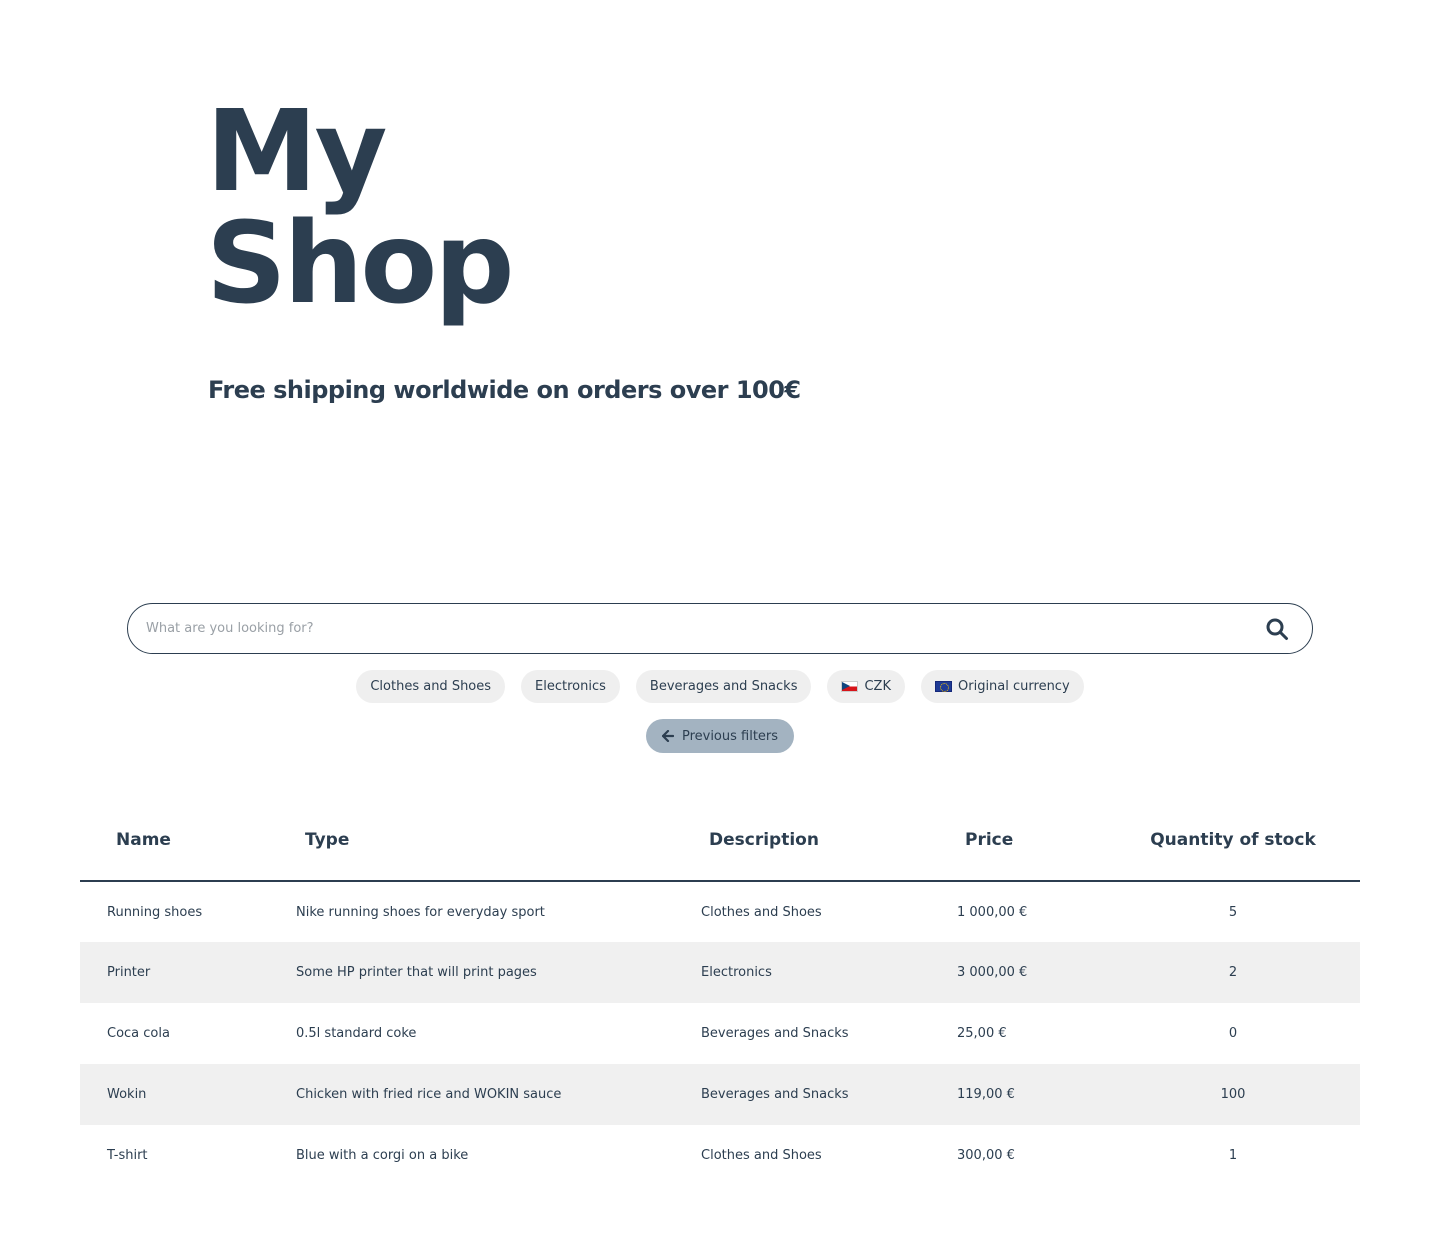 The width and height of the screenshot is (1440, 1234). I want to click on search-bar, so click(720, 628).